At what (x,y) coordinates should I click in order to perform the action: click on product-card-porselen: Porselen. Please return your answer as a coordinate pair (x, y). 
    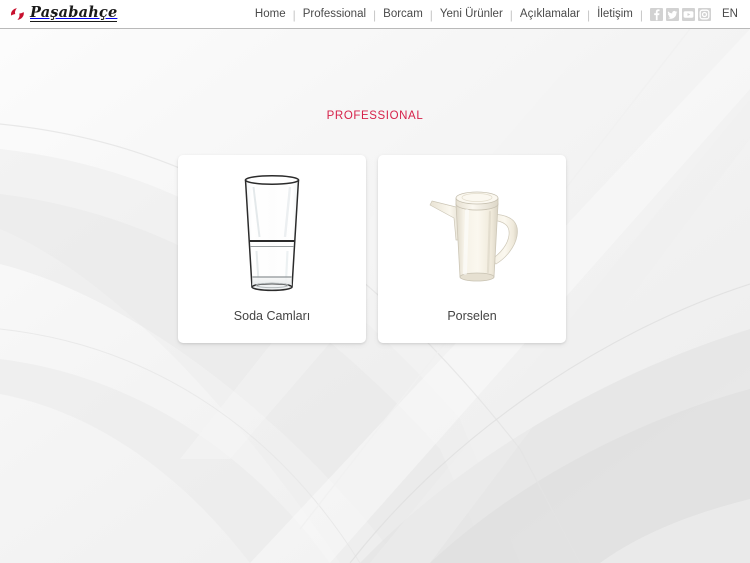
    Looking at the image, I should click on (472, 249).